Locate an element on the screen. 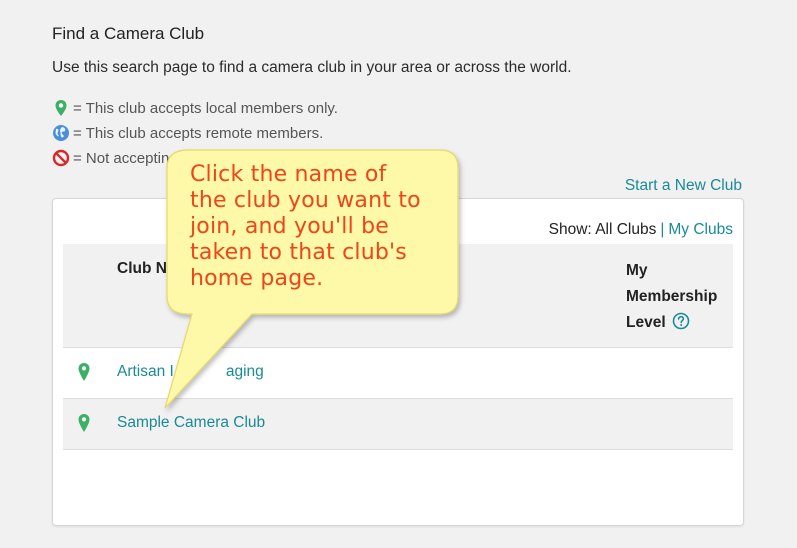 The image size is (797, 548). show-label: Show: is located at coordinates (570, 229).